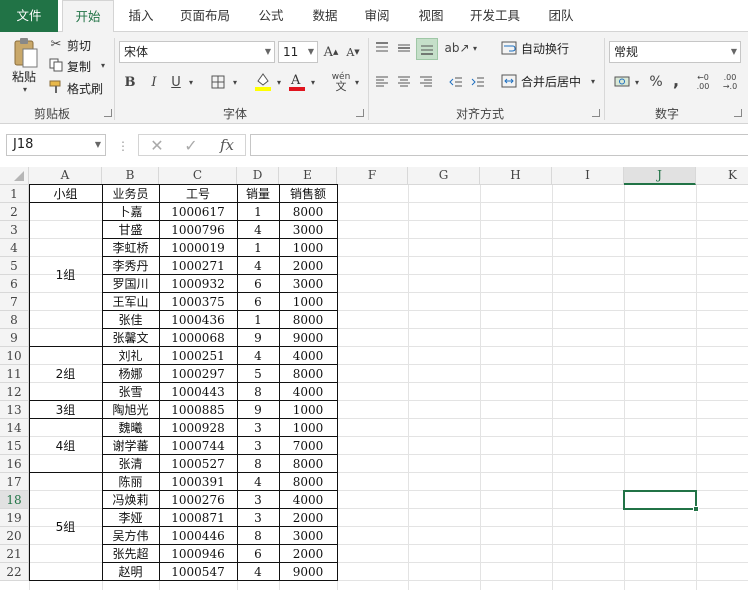 Image resolution: width=748 pixels, height=590 pixels. I want to click on align-middle-icon, so click(404, 48).